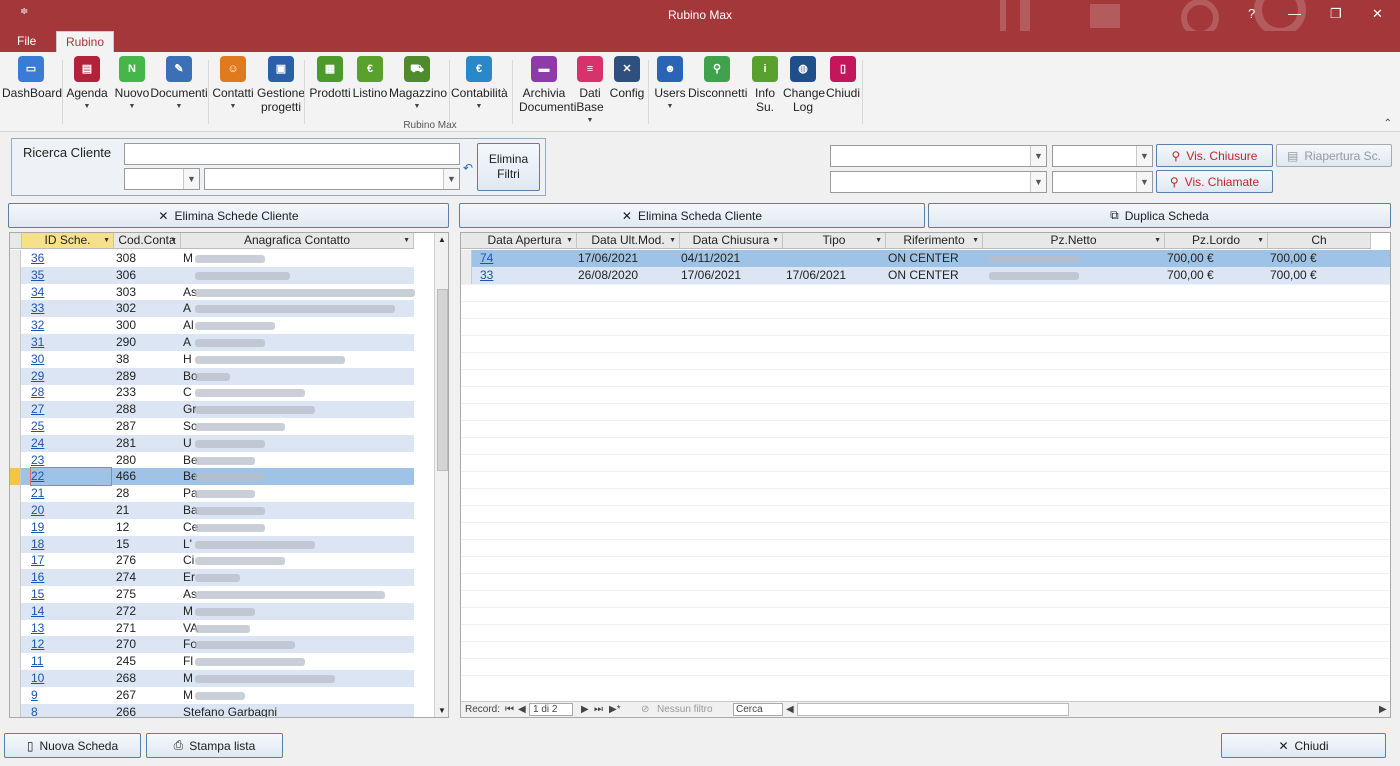 The image size is (1400, 766). Describe the element at coordinates (71, 342) in the screenshot. I see `id-cell: 31` at that location.